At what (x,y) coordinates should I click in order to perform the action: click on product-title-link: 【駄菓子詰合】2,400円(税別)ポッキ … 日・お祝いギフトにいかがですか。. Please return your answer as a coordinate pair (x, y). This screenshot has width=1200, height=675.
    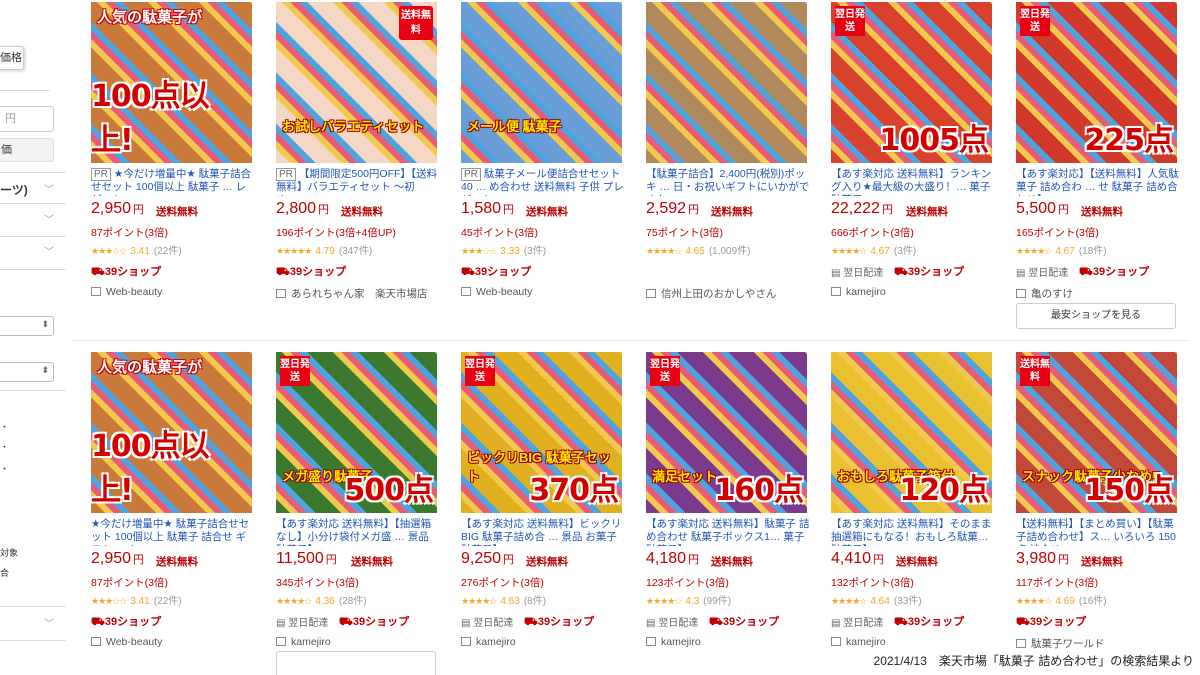
    Looking at the image, I should click on (728, 182).